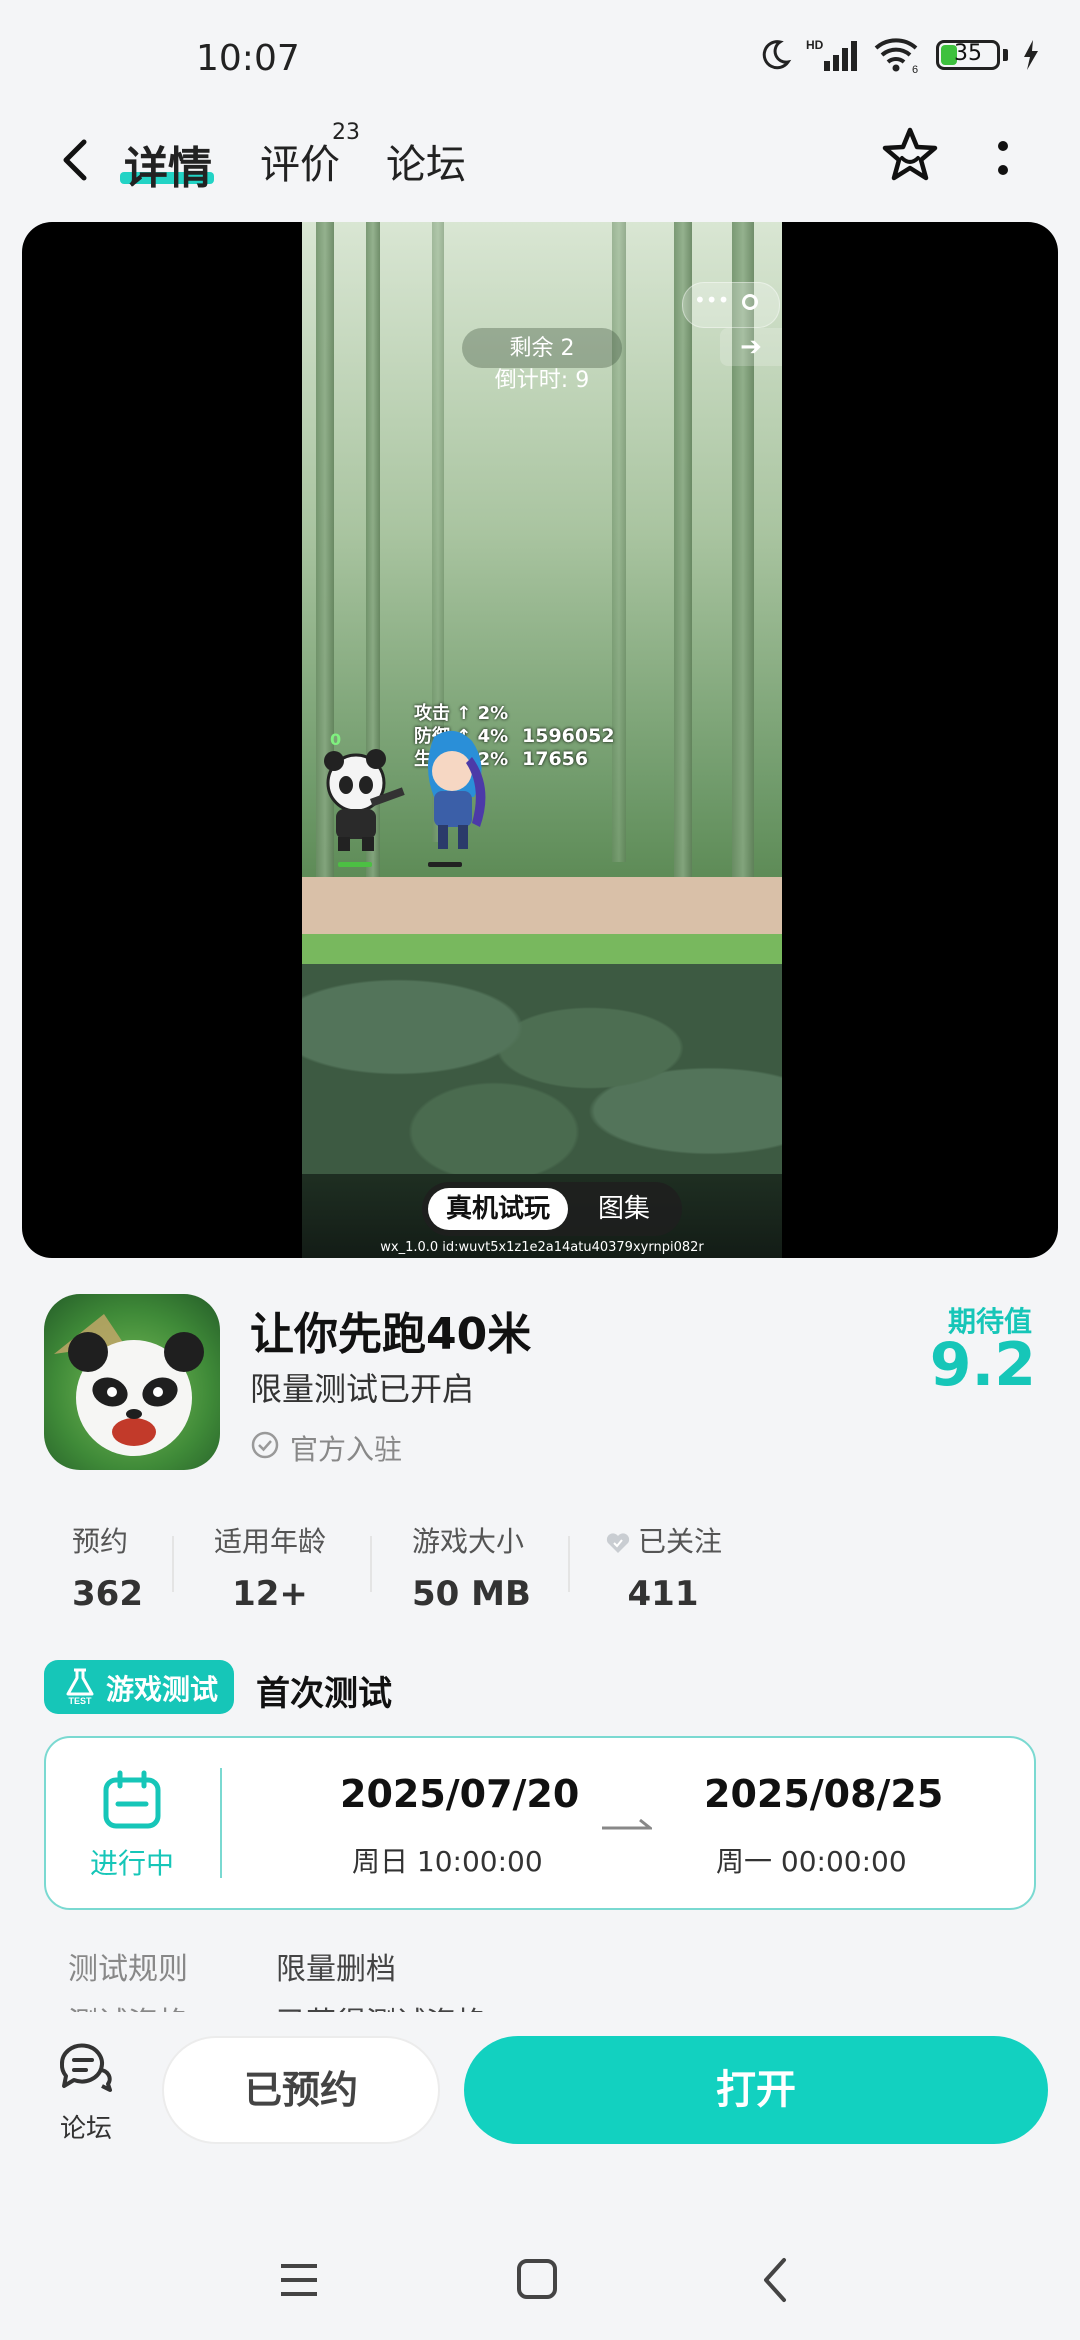 The image size is (1080, 2340). What do you see at coordinates (426, 161) in the screenshot?
I see `tab-forum: 论坛` at bounding box center [426, 161].